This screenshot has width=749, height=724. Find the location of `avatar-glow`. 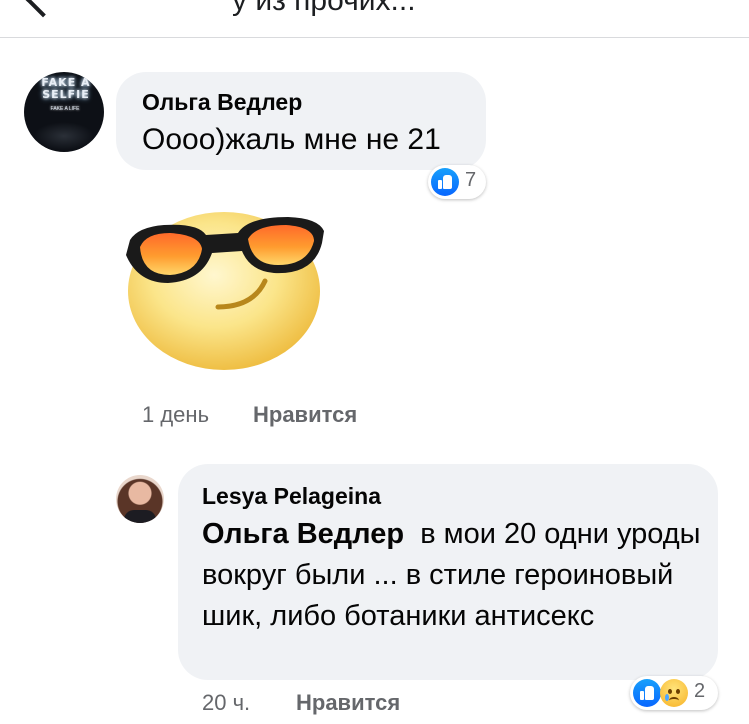

avatar-glow is located at coordinates (64, 136).